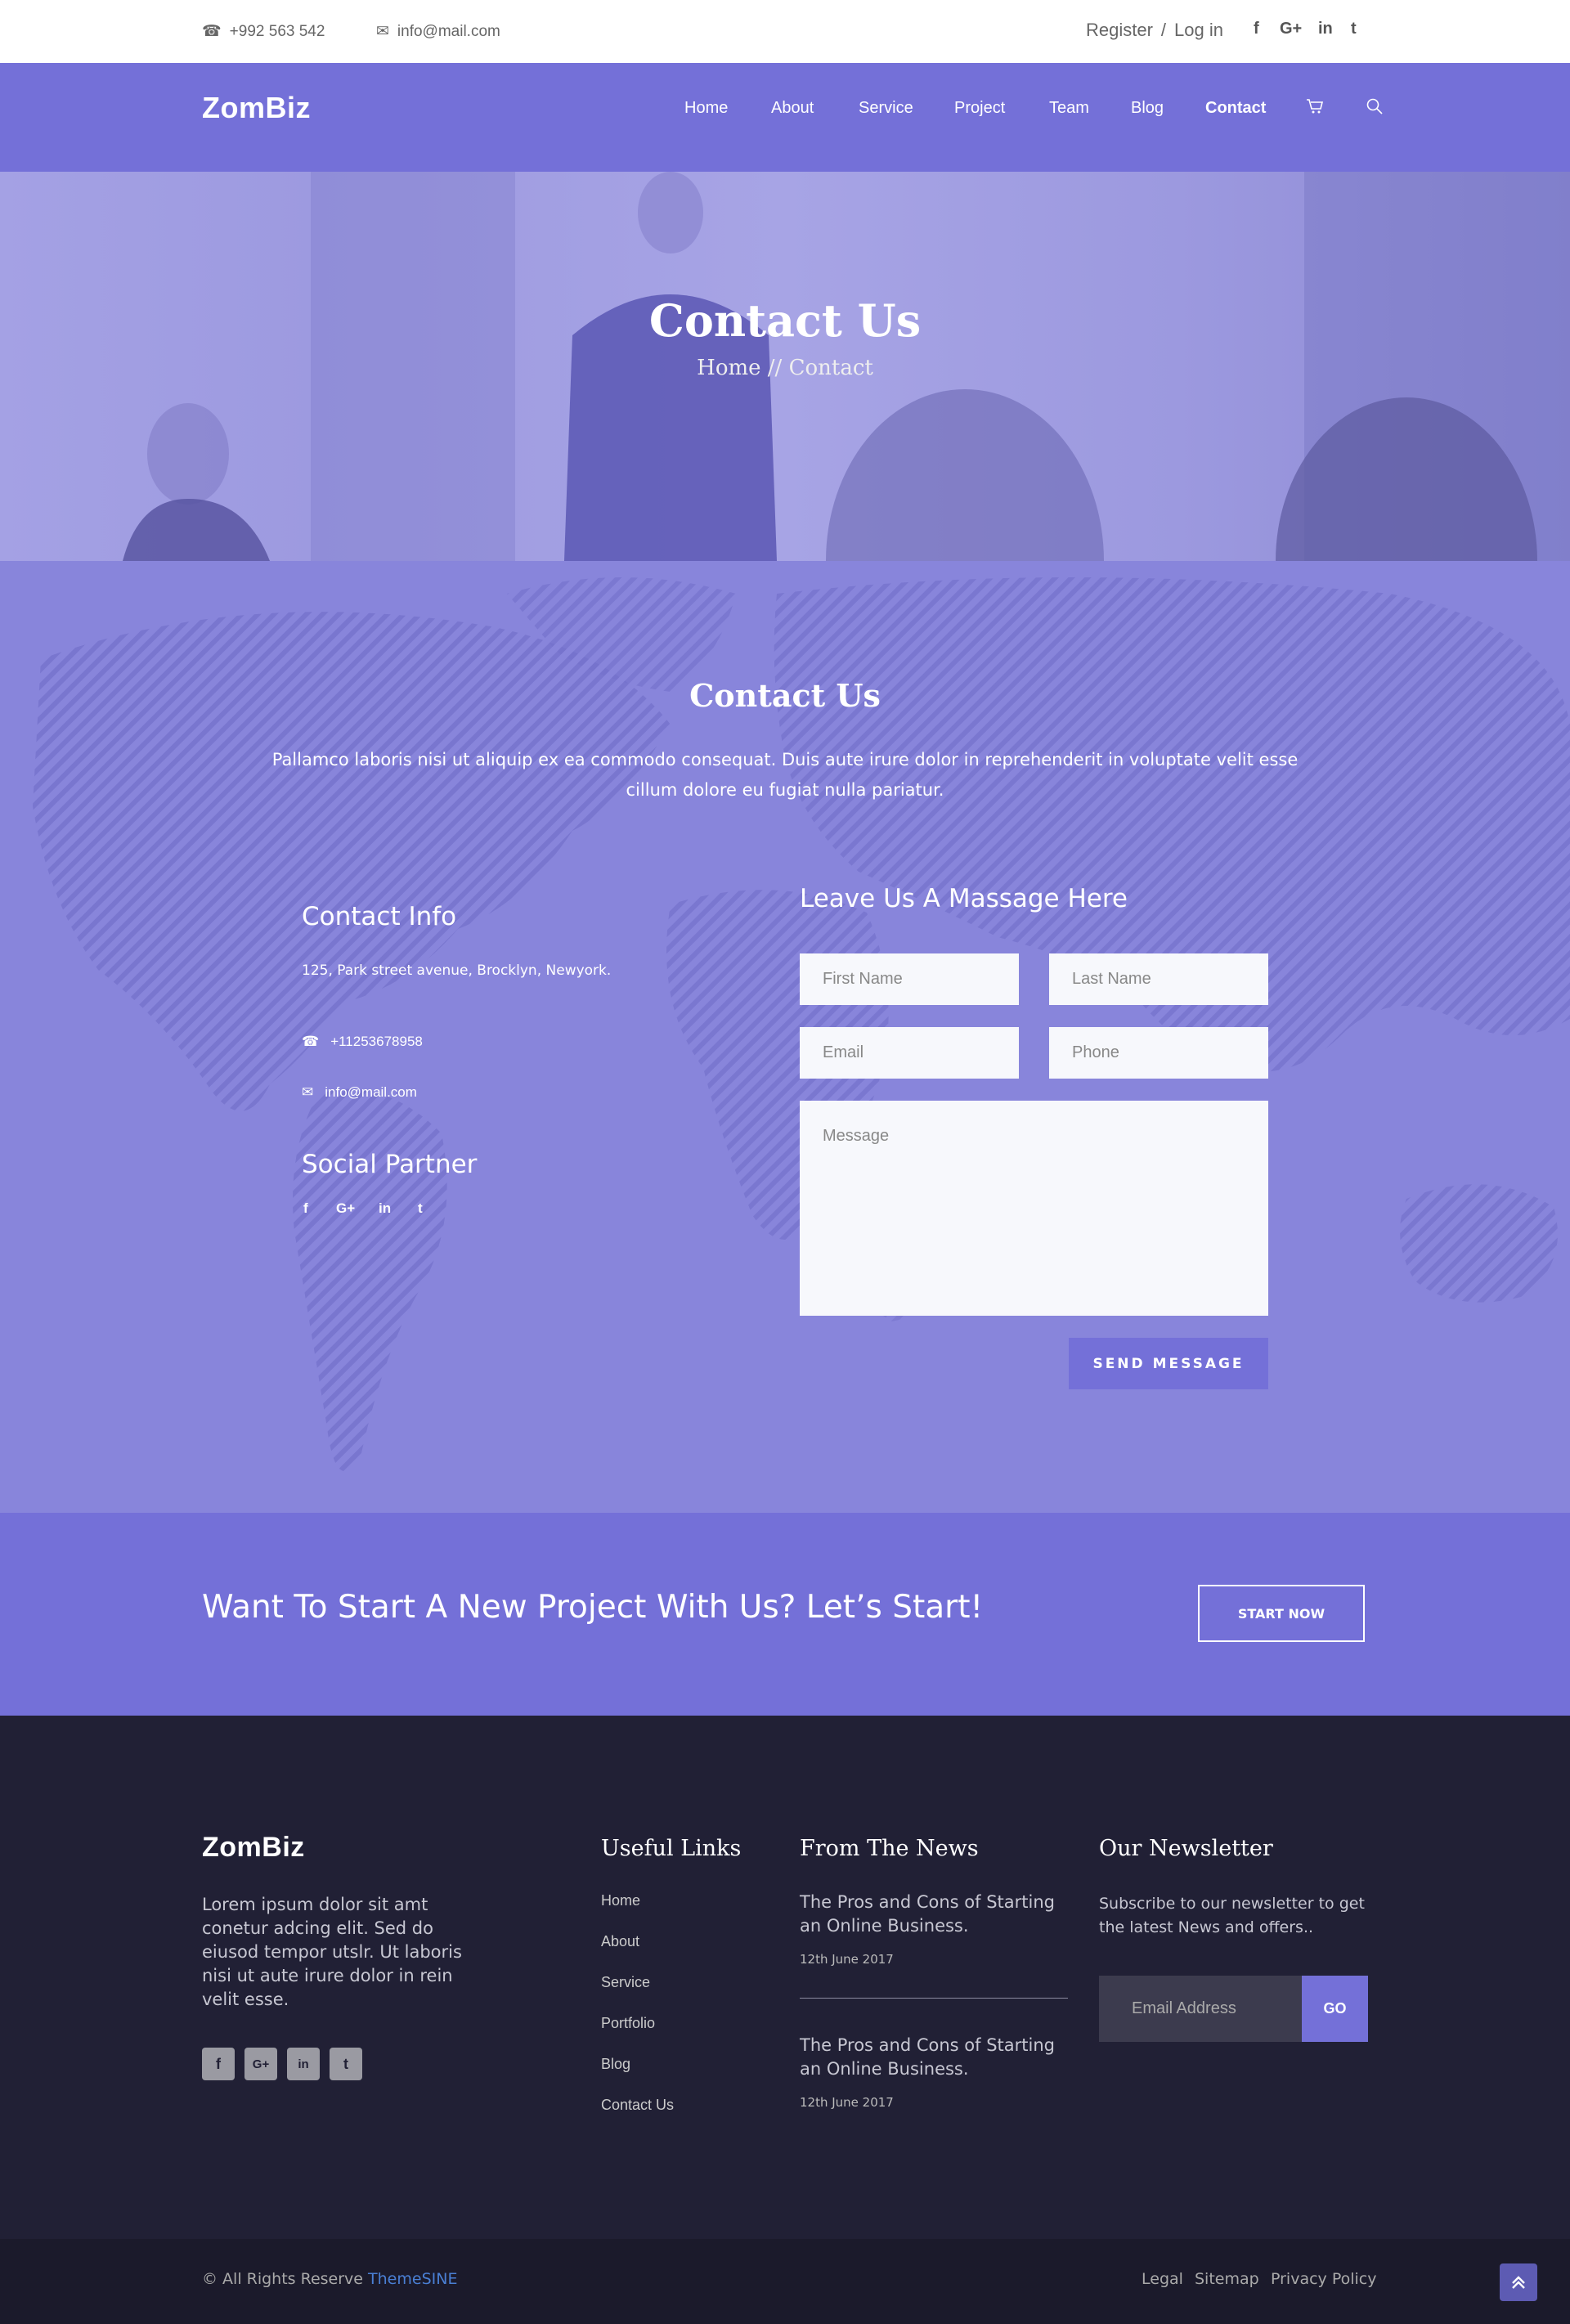 This screenshot has width=1570, height=2324. I want to click on footer-link-contact: Contact Us, so click(637, 2105).